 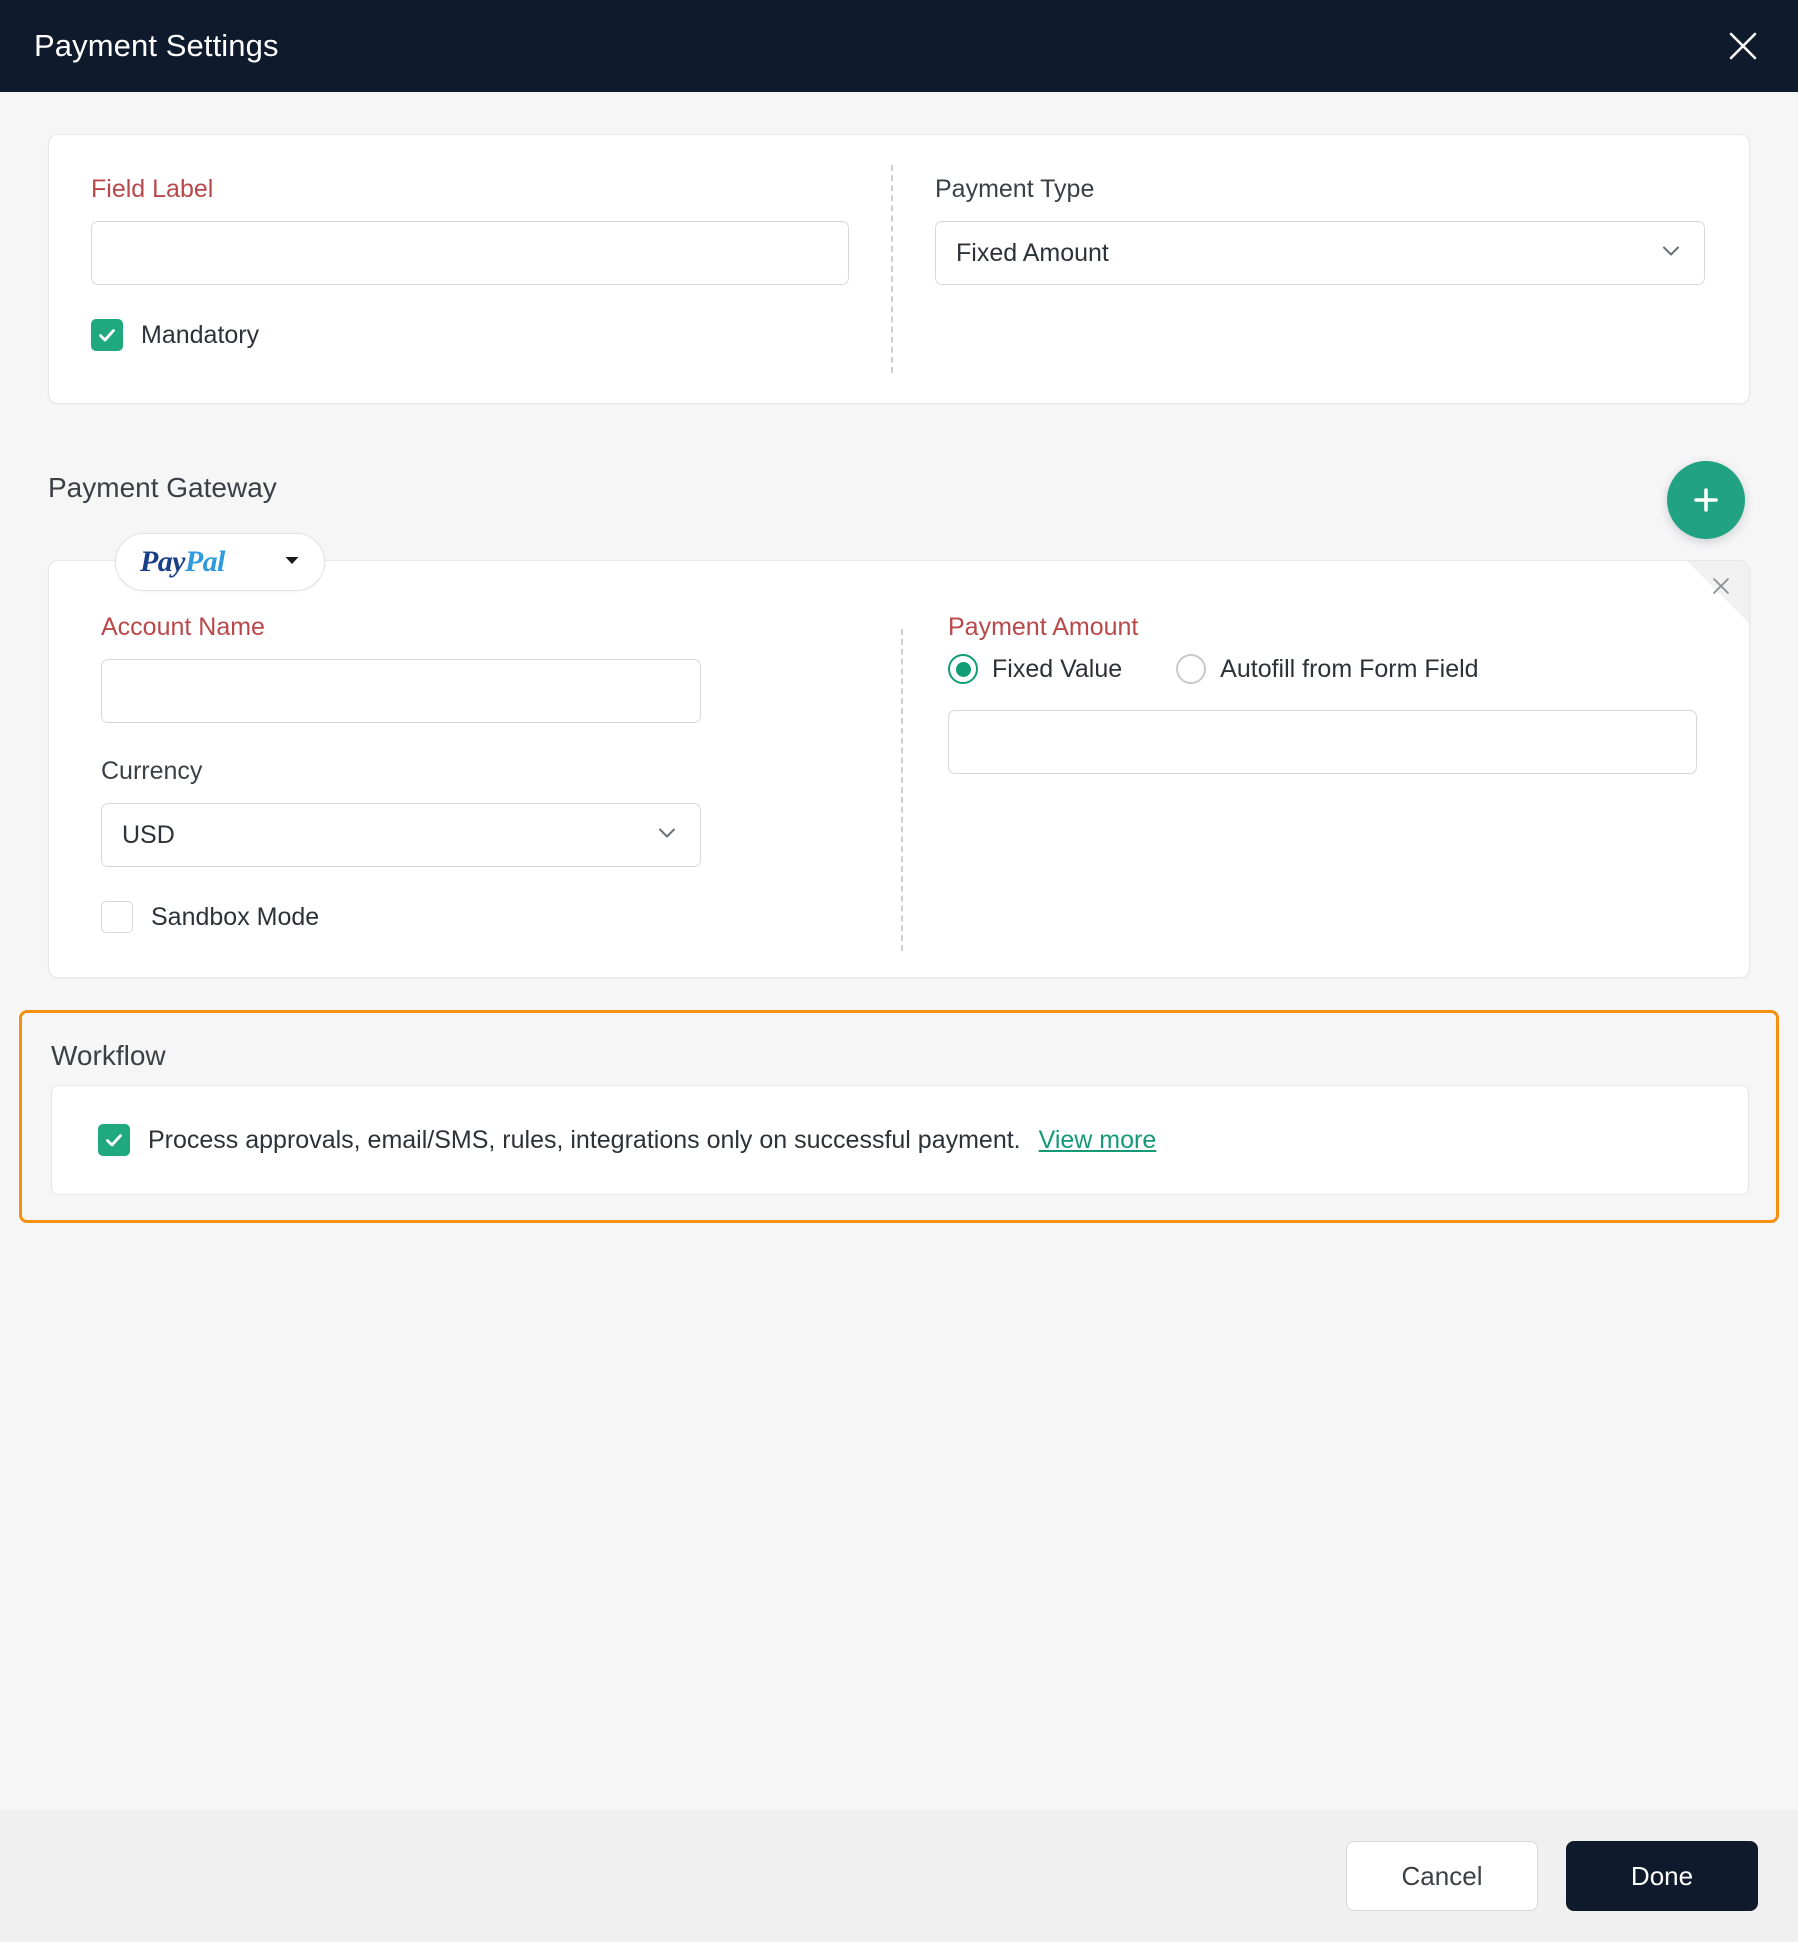 I want to click on sandbox-mode-label: Sandbox Mode, so click(x=235, y=916).